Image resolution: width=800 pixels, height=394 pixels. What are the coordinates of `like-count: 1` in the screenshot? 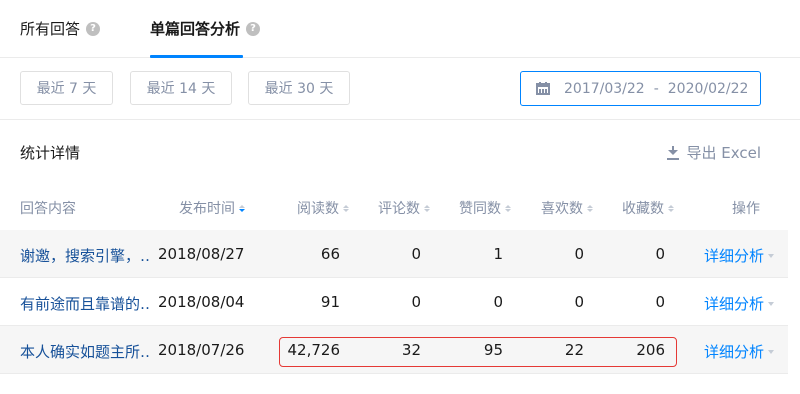 It's located at (498, 254).